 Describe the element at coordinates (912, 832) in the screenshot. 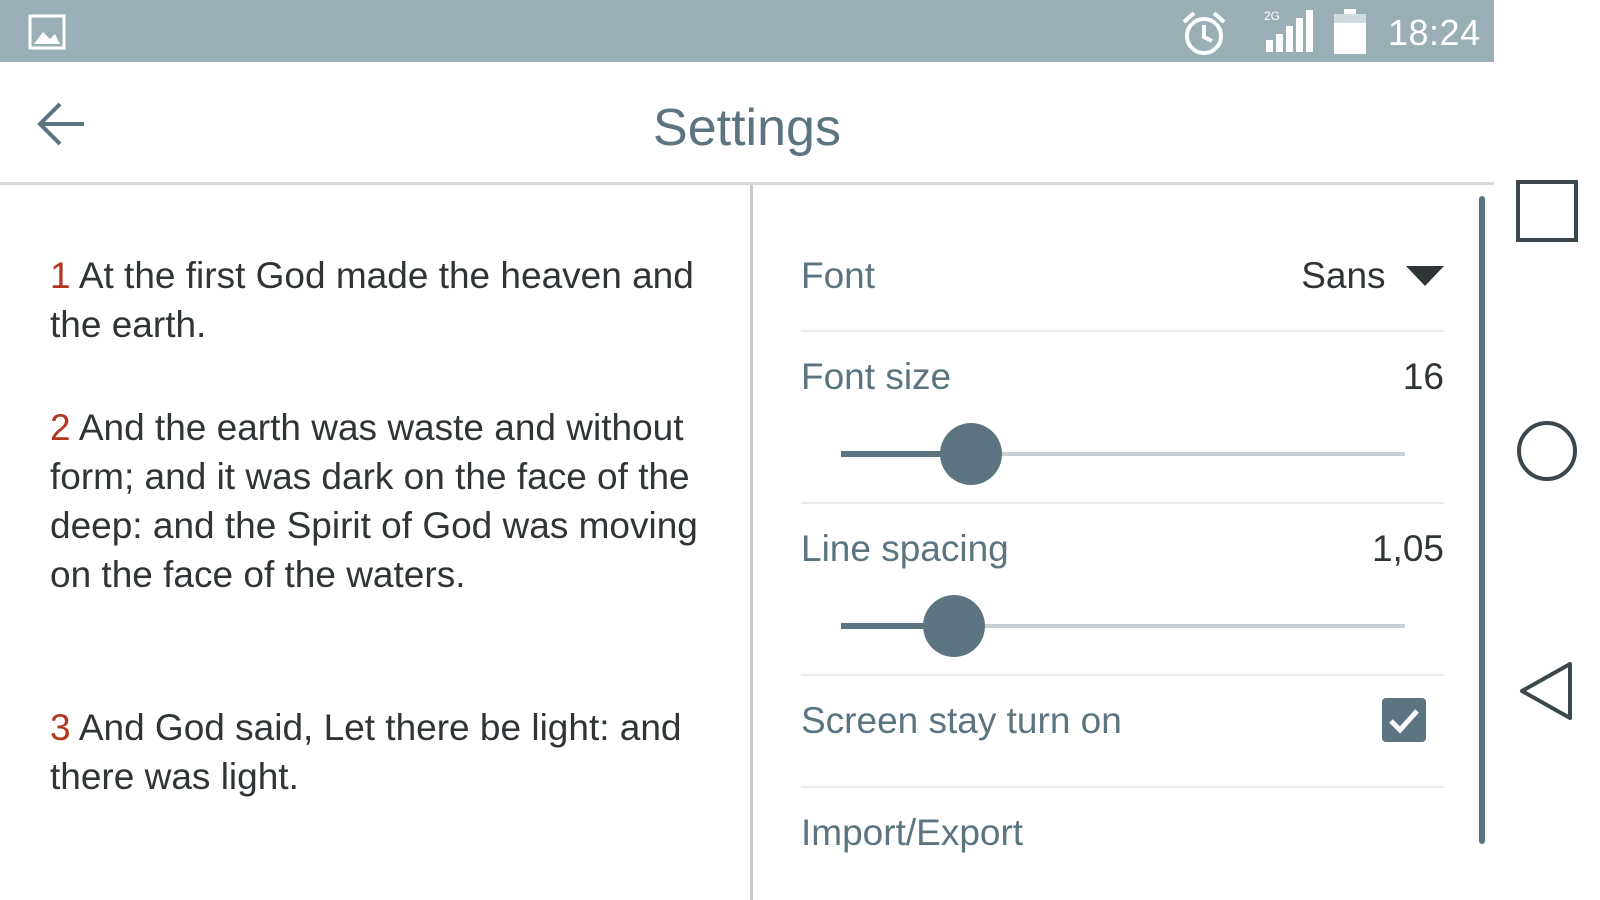

I see `import-export-label: Import/Export` at that location.